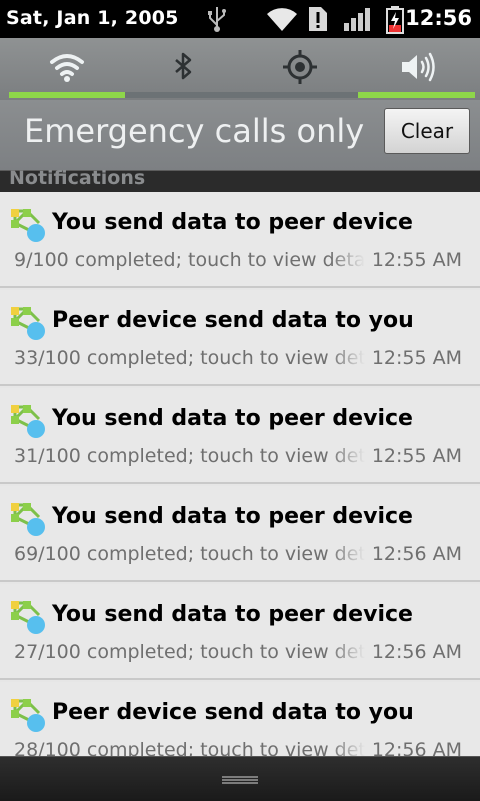 The height and width of the screenshot is (801, 480). I want to click on bluetooth-toggle, so click(183, 67).